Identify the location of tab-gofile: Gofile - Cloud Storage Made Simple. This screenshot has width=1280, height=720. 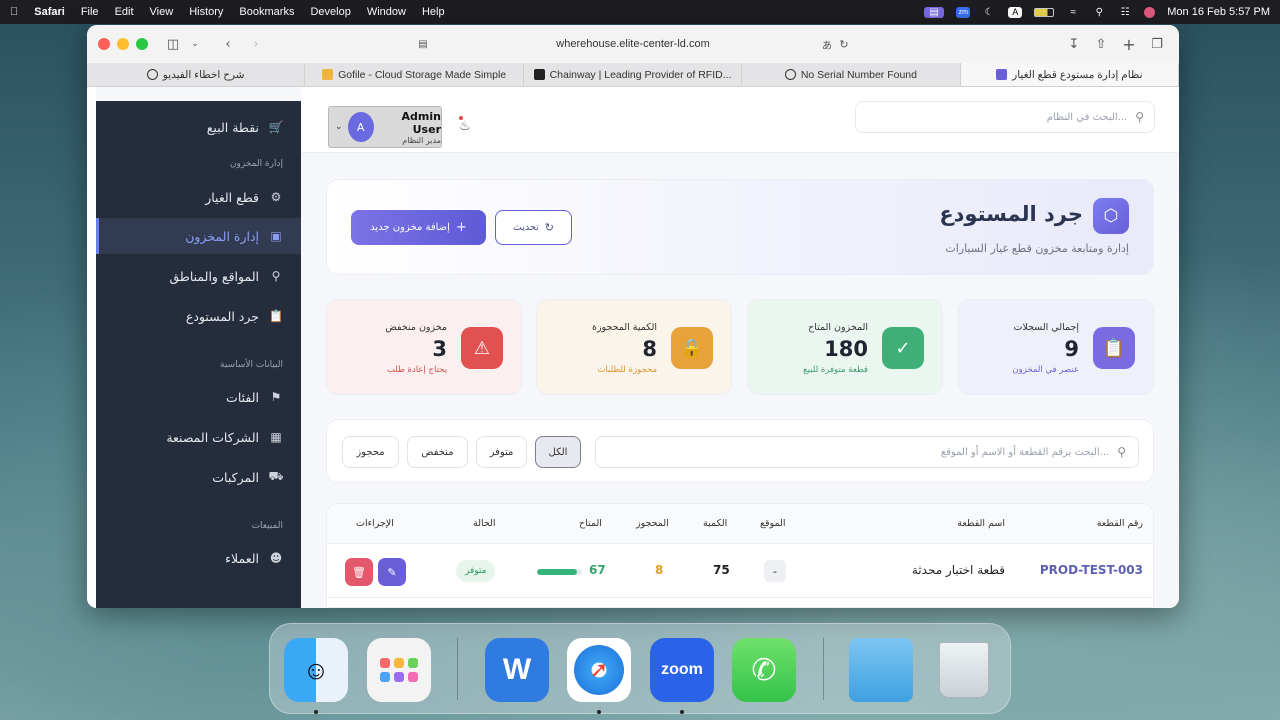
(414, 74).